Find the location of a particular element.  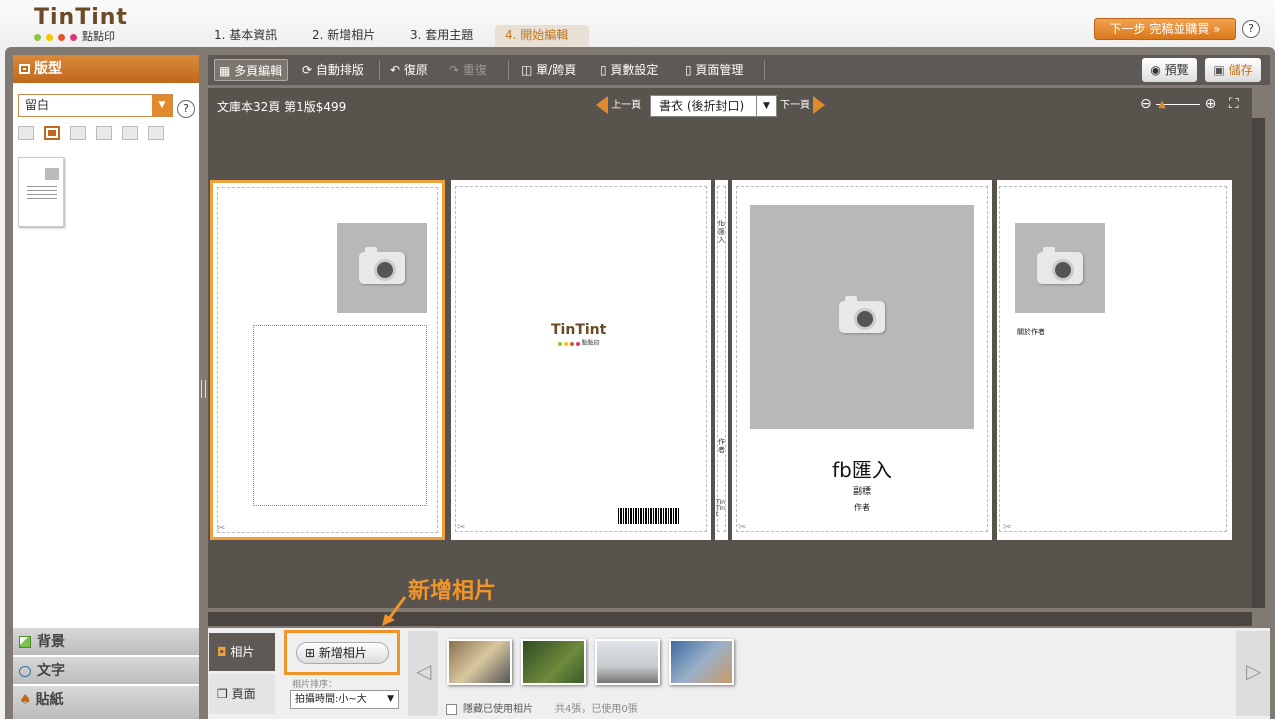

sort-select: 拍攝時間:小~大 ▼ is located at coordinates (344, 699).